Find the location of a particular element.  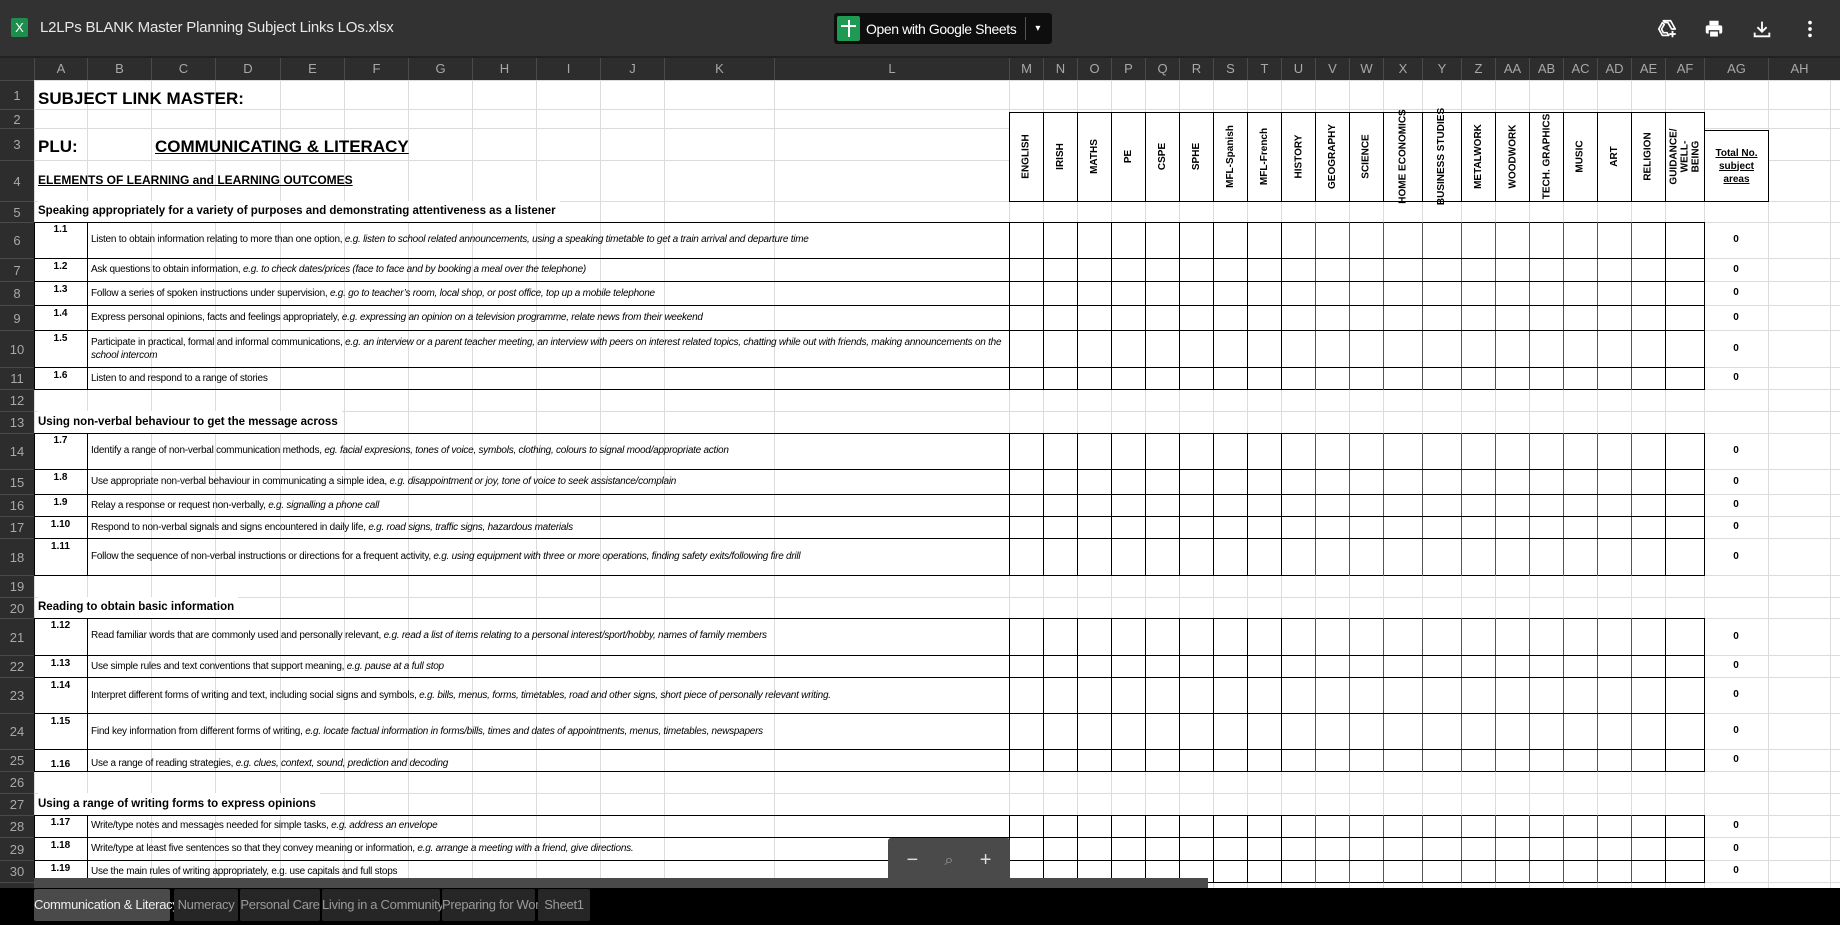

row-header: 3 is located at coordinates (17, 144).